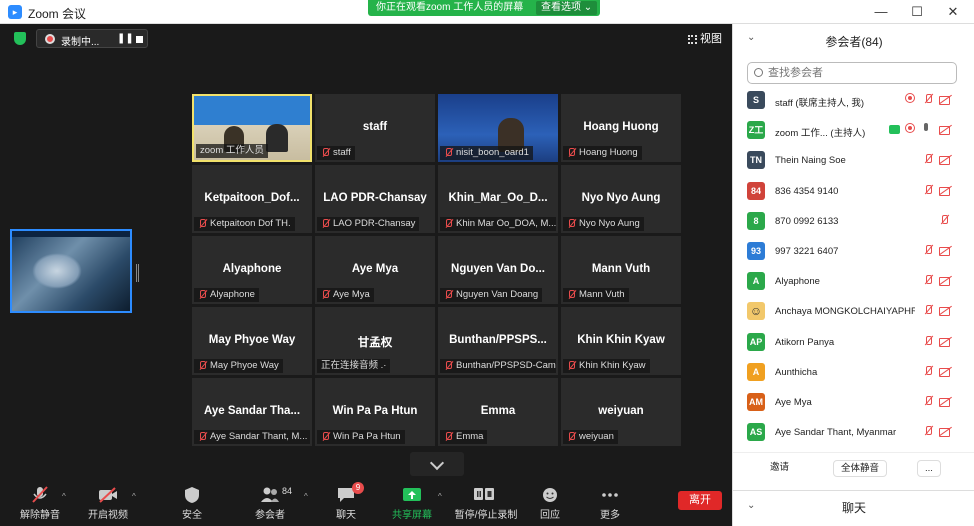 The width and height of the screenshot is (974, 526). What do you see at coordinates (498, 128) in the screenshot?
I see `video-tile: nisit_boon_oard1` at bounding box center [498, 128].